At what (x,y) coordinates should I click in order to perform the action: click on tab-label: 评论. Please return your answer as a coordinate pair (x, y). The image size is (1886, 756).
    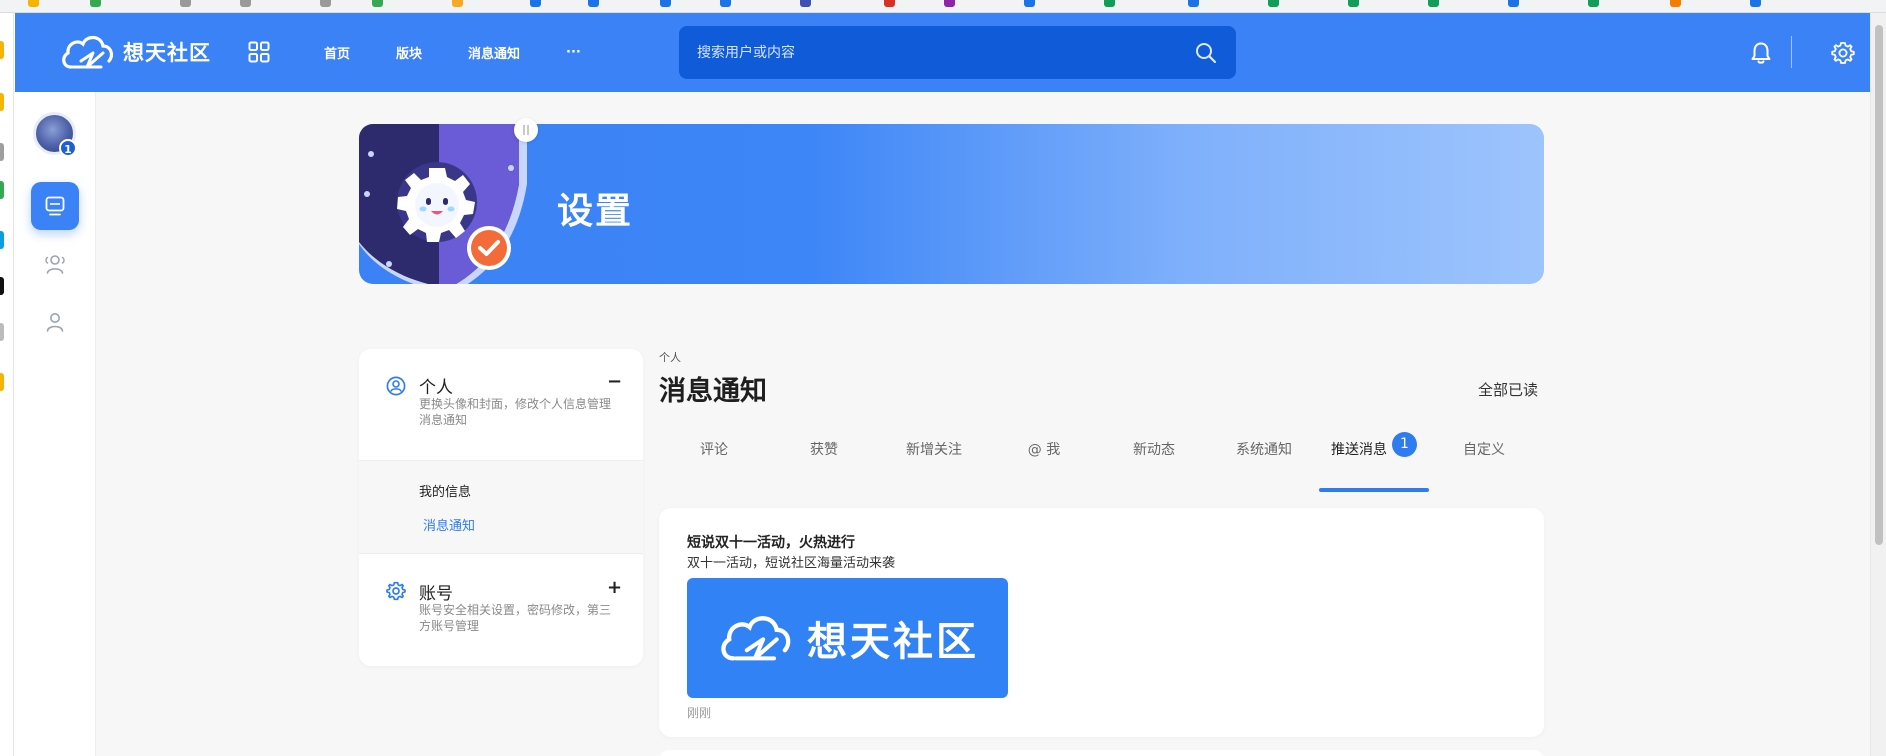
    Looking at the image, I should click on (714, 450).